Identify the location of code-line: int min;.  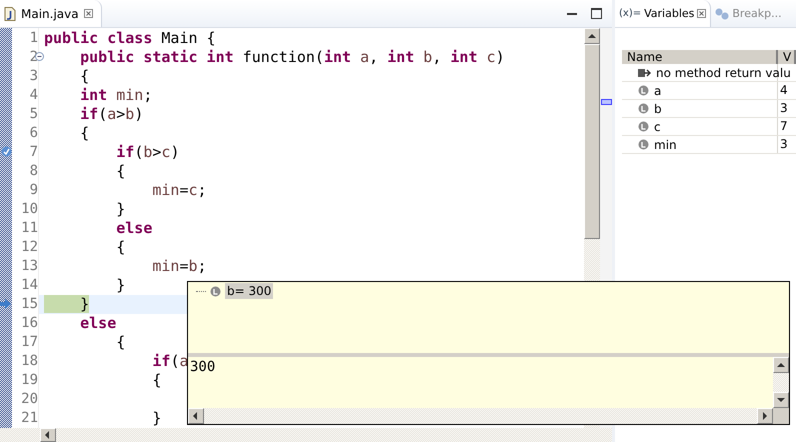
(115, 95).